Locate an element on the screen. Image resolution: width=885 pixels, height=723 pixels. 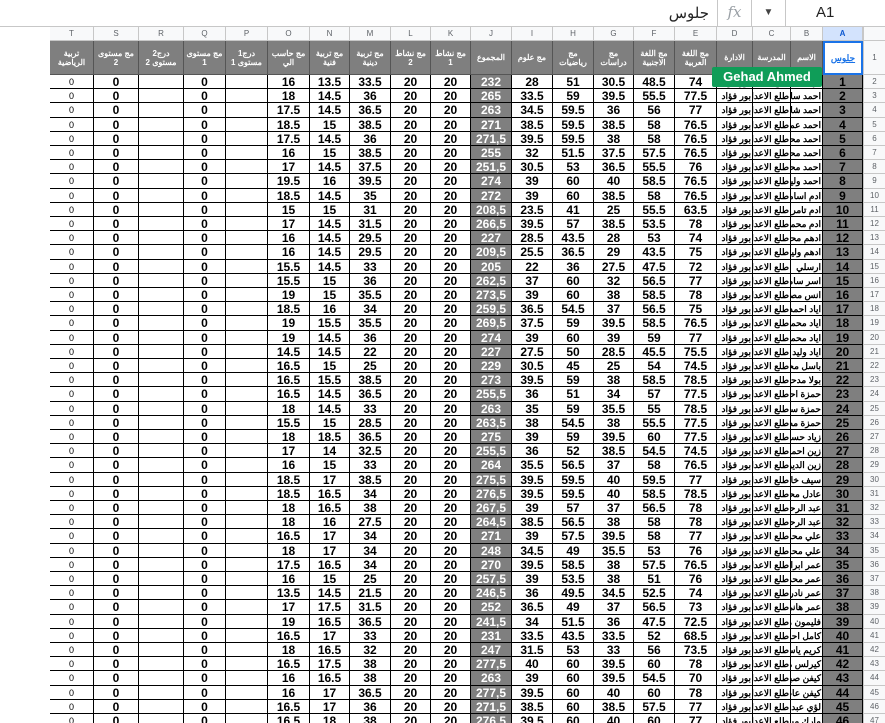
data-cell: 34 is located at coordinates (532, 621).